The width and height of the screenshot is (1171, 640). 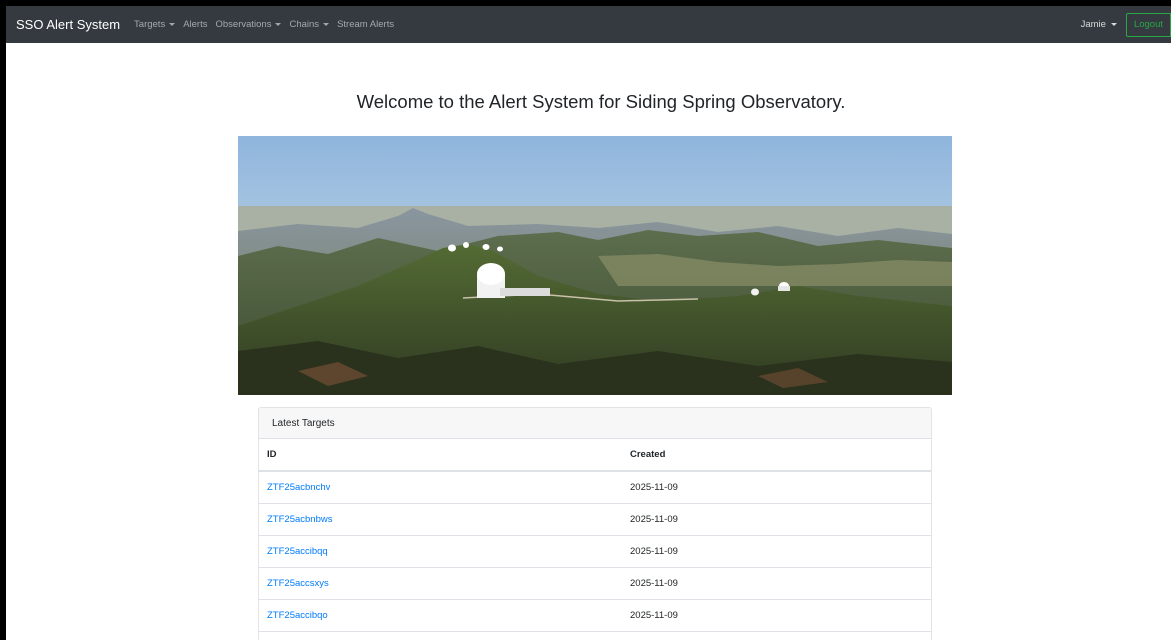 I want to click on table-row: ZTF25accsxys 2025-11-09, so click(x=595, y=583).